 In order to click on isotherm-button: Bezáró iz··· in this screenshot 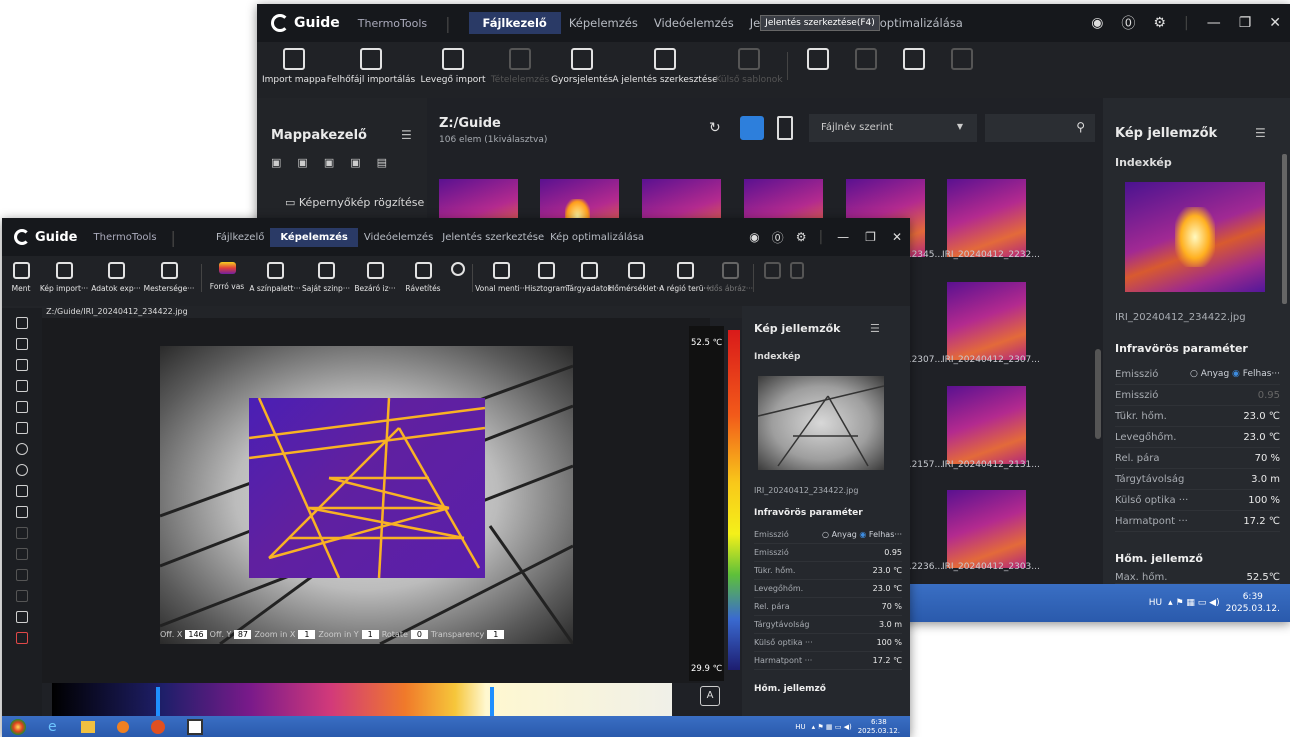, I will do `click(375, 274)`.